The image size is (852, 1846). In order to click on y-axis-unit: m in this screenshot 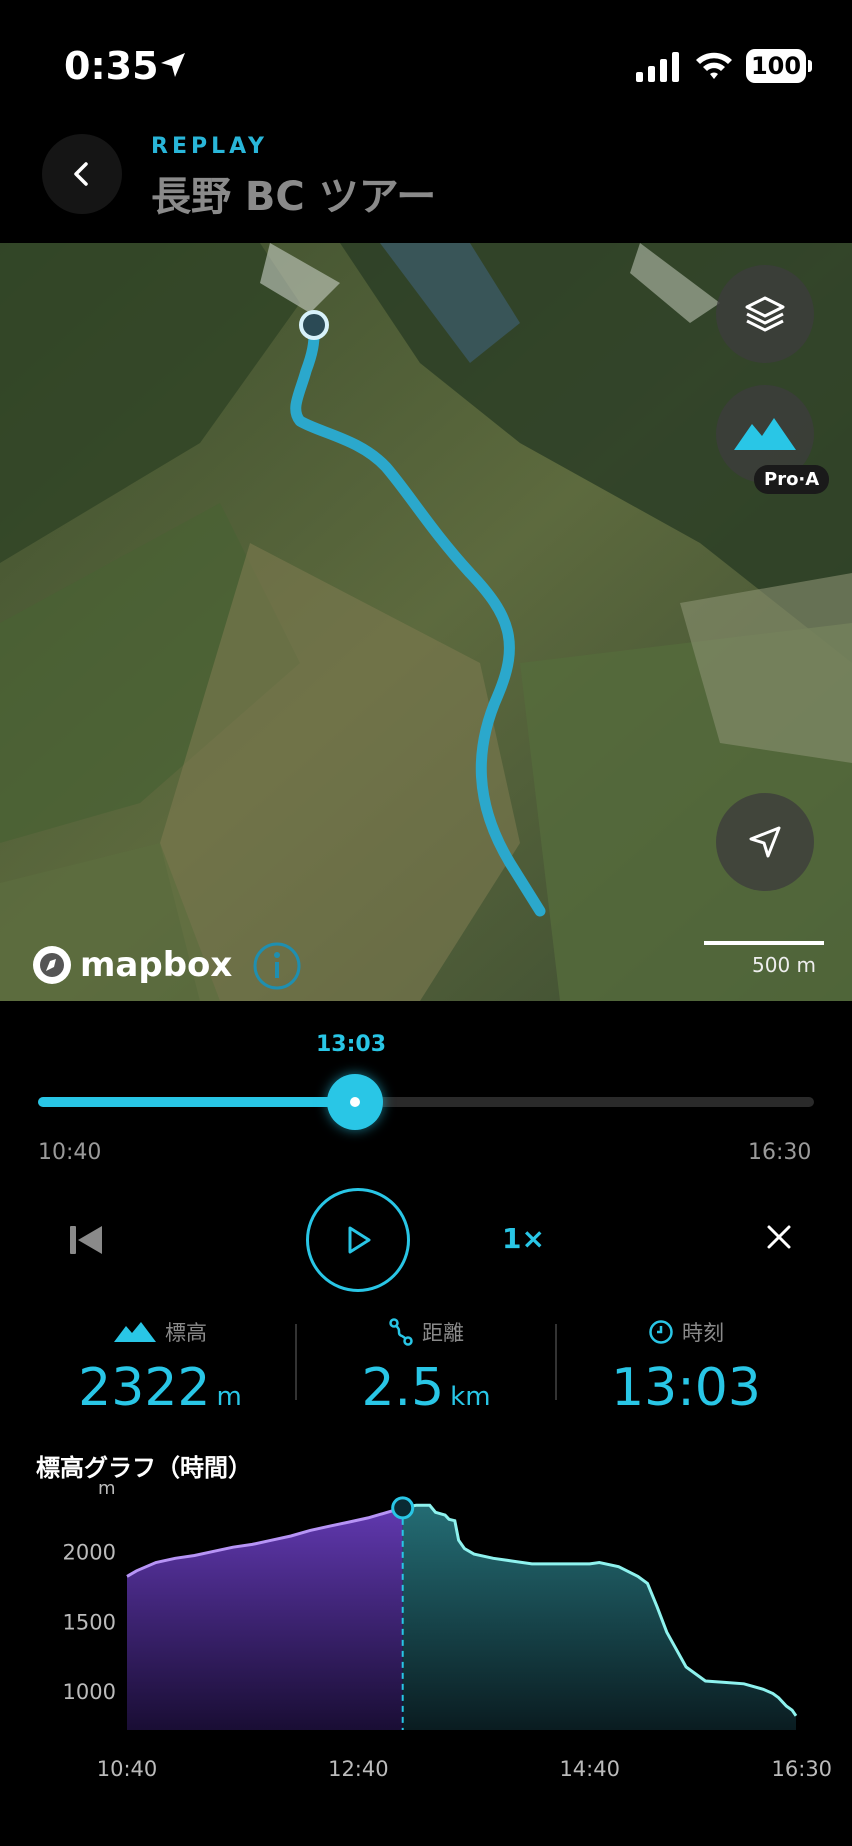, I will do `click(107, 1488)`.